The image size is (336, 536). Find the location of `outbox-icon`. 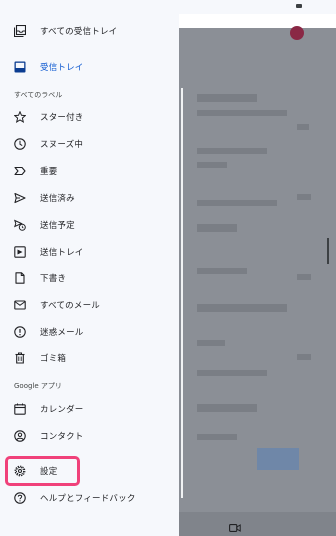

outbox-icon is located at coordinates (20, 252).